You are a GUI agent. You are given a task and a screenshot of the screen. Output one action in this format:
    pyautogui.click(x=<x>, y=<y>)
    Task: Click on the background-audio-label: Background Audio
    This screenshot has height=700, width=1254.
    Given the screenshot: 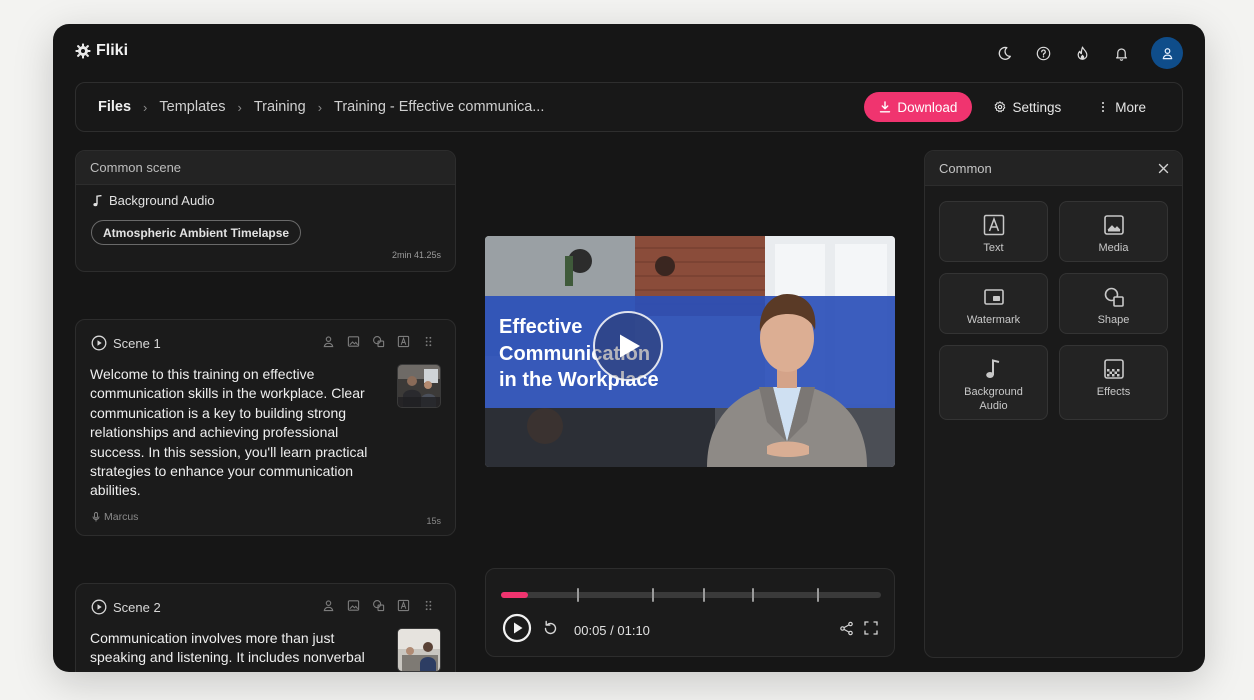 What is the action you would take?
    pyautogui.click(x=154, y=200)
    